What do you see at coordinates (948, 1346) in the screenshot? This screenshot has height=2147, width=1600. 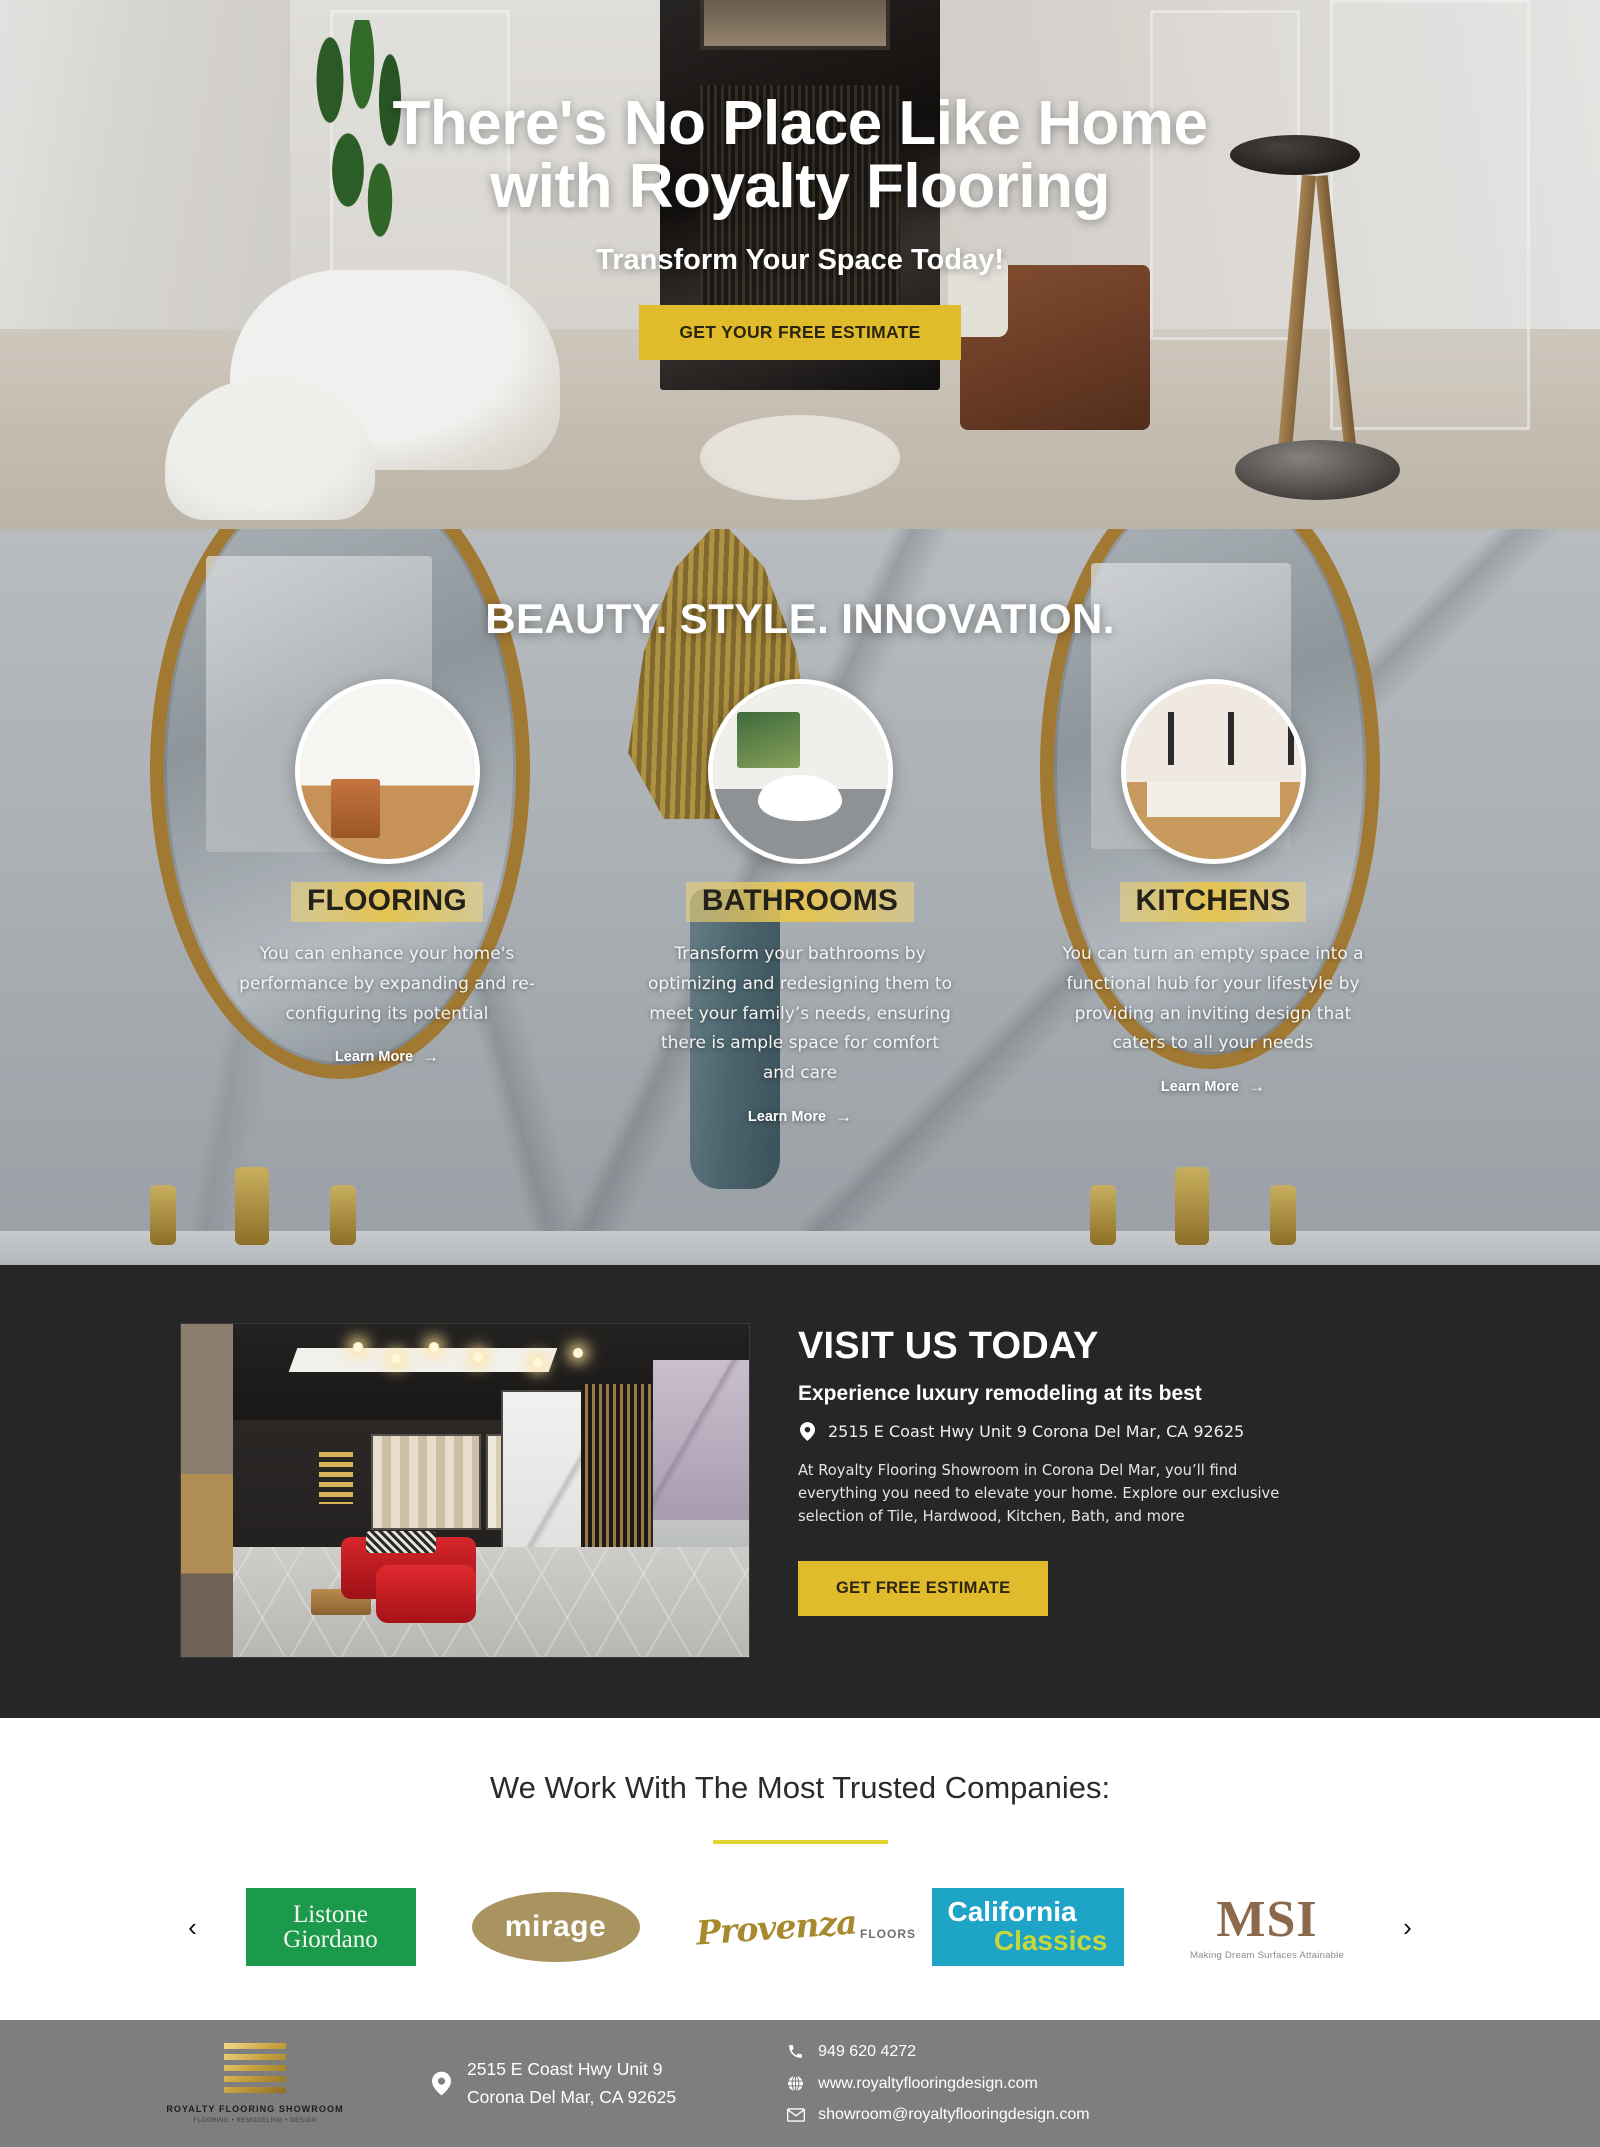 I see `visit-heading: VISIT US TODAY` at bounding box center [948, 1346].